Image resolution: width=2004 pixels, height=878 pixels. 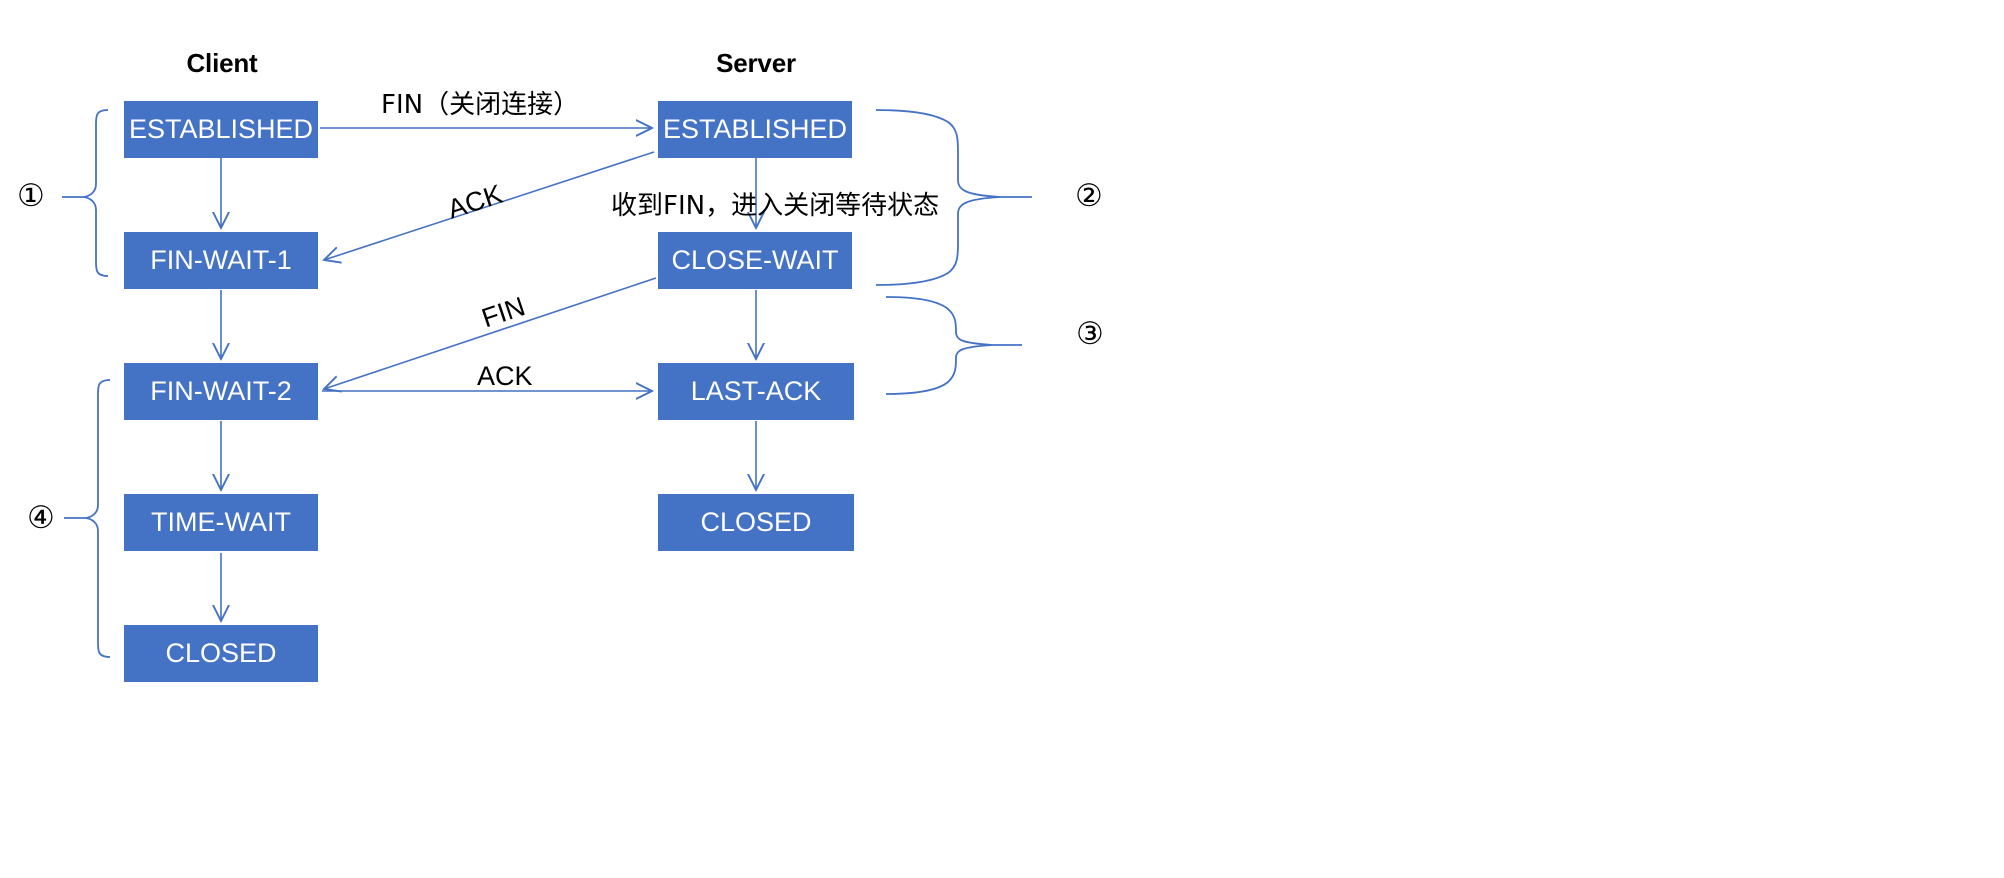 I want to click on state-box-client-time-wait: TIME-WAIT, so click(x=221, y=522).